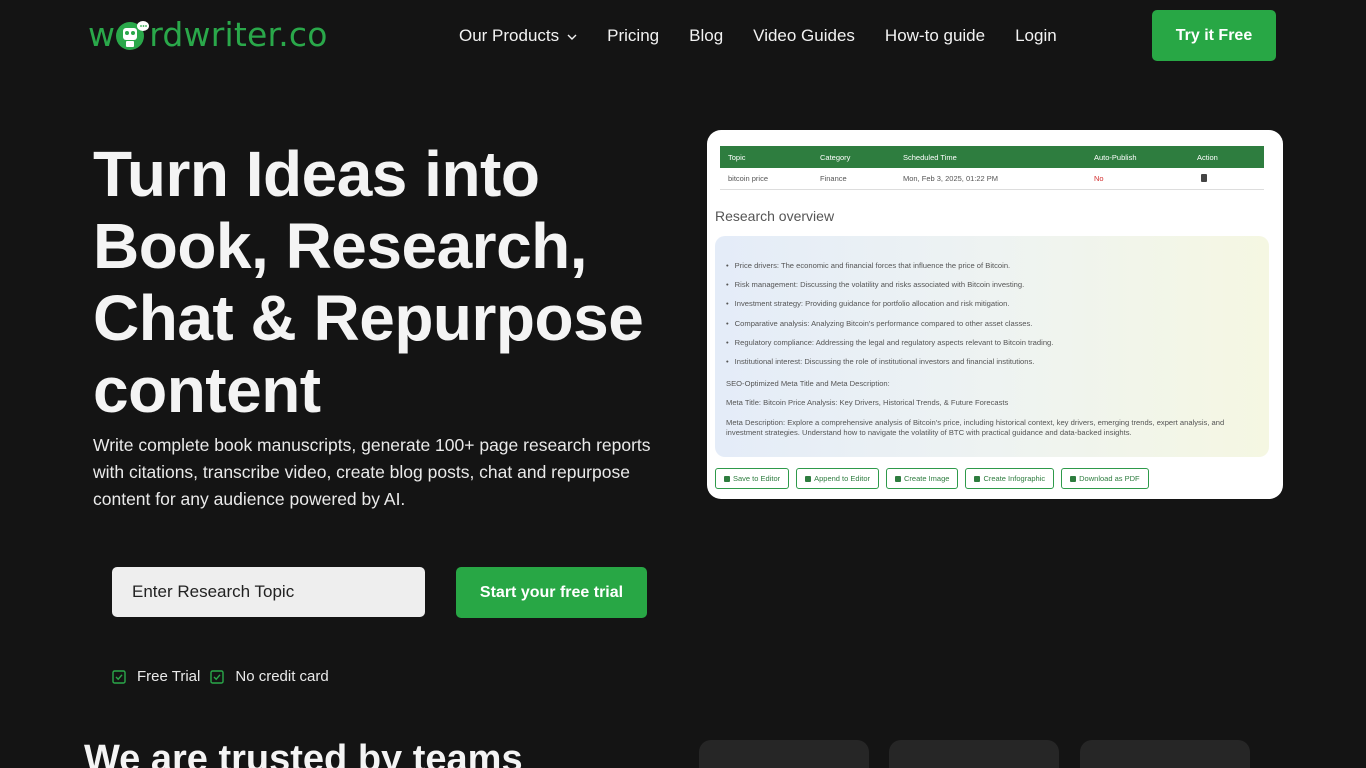 The height and width of the screenshot is (768, 1366). I want to click on nav-label: Pricing, so click(633, 35).